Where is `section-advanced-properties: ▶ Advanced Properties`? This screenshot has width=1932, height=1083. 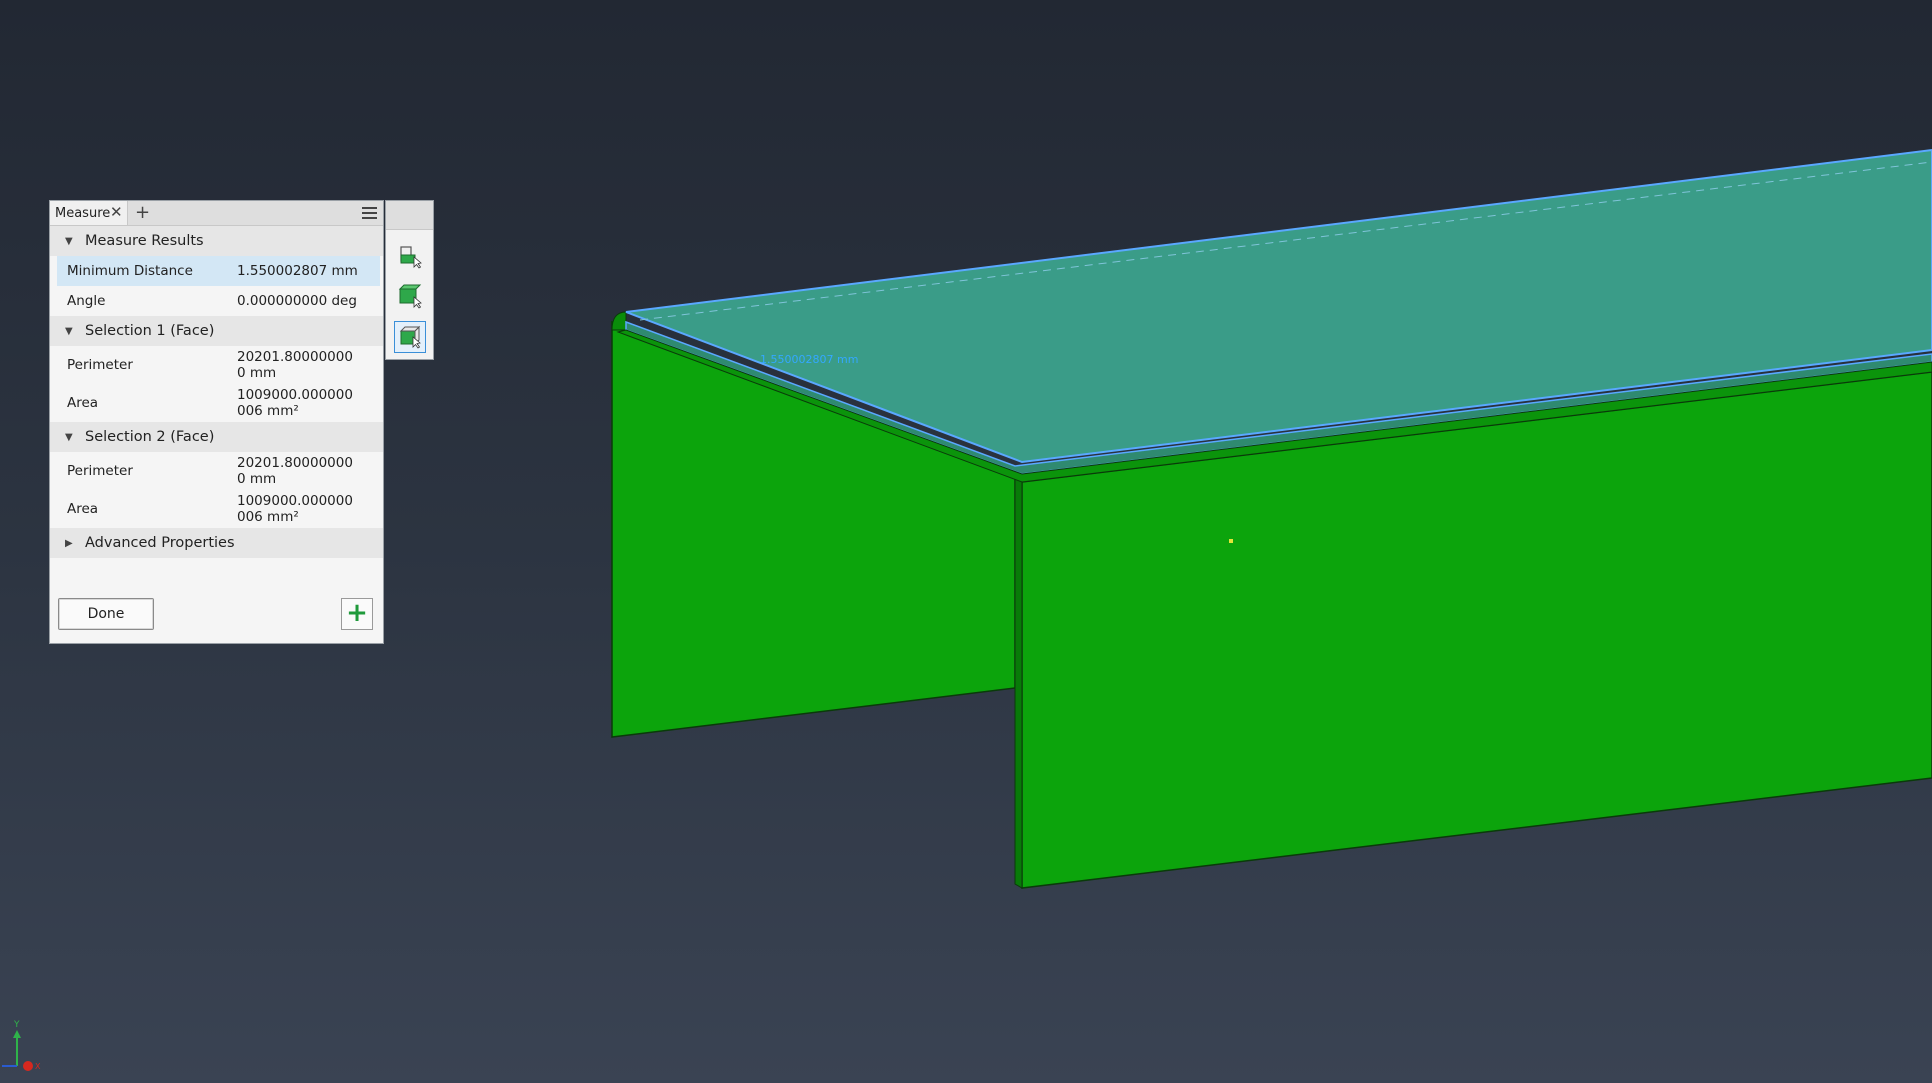 section-advanced-properties: ▶ Advanced Properties is located at coordinates (216, 543).